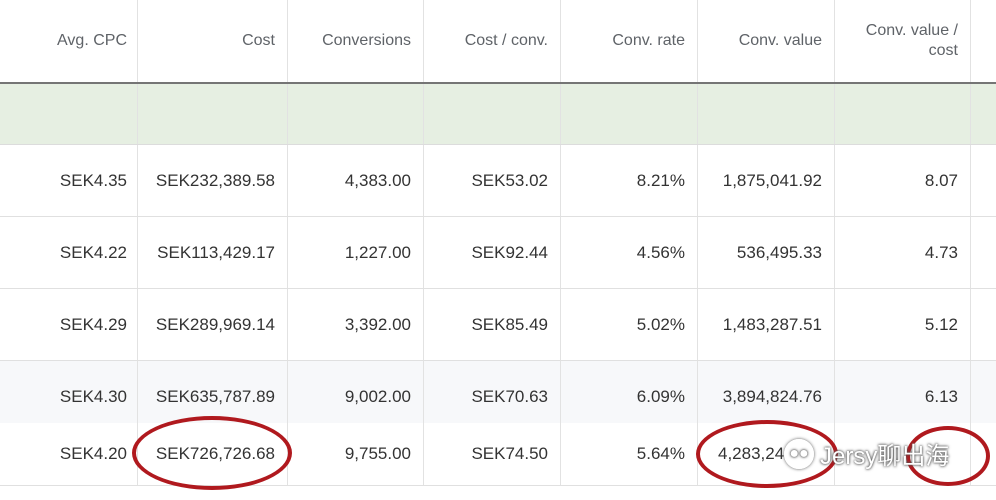  Describe the element at coordinates (492, 396) in the screenshot. I see `cell-cost-per-conv: SEK70.63` at that location.